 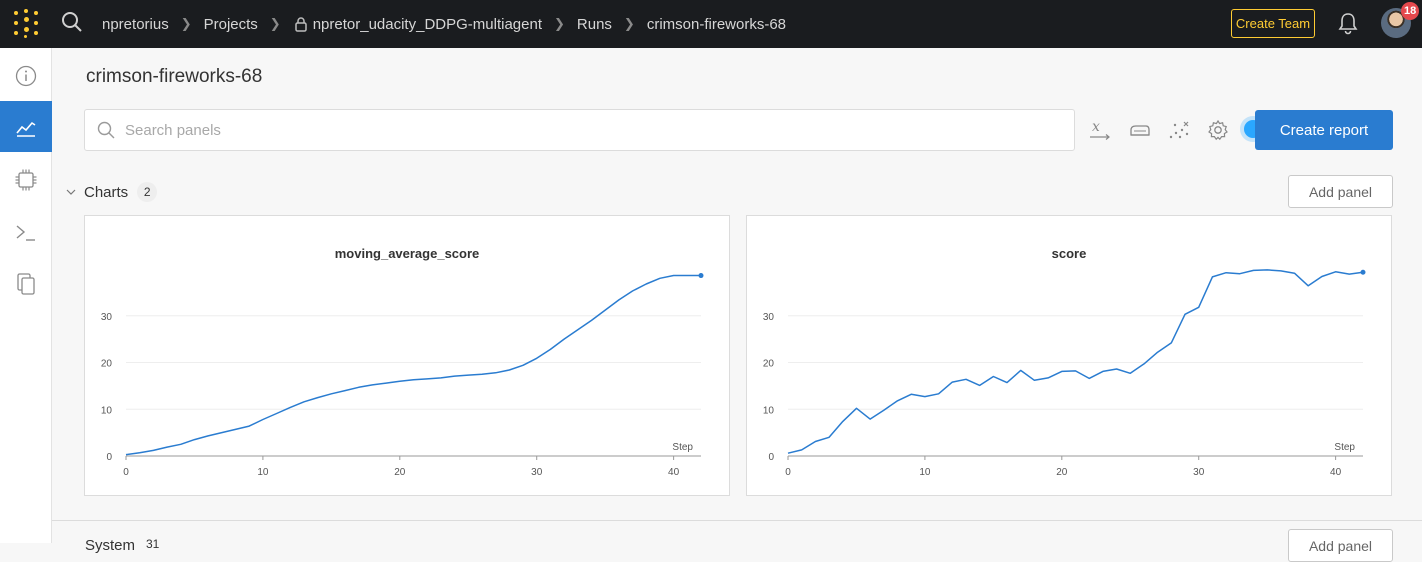 I want to click on panel-search-box, so click(x=579, y=130).